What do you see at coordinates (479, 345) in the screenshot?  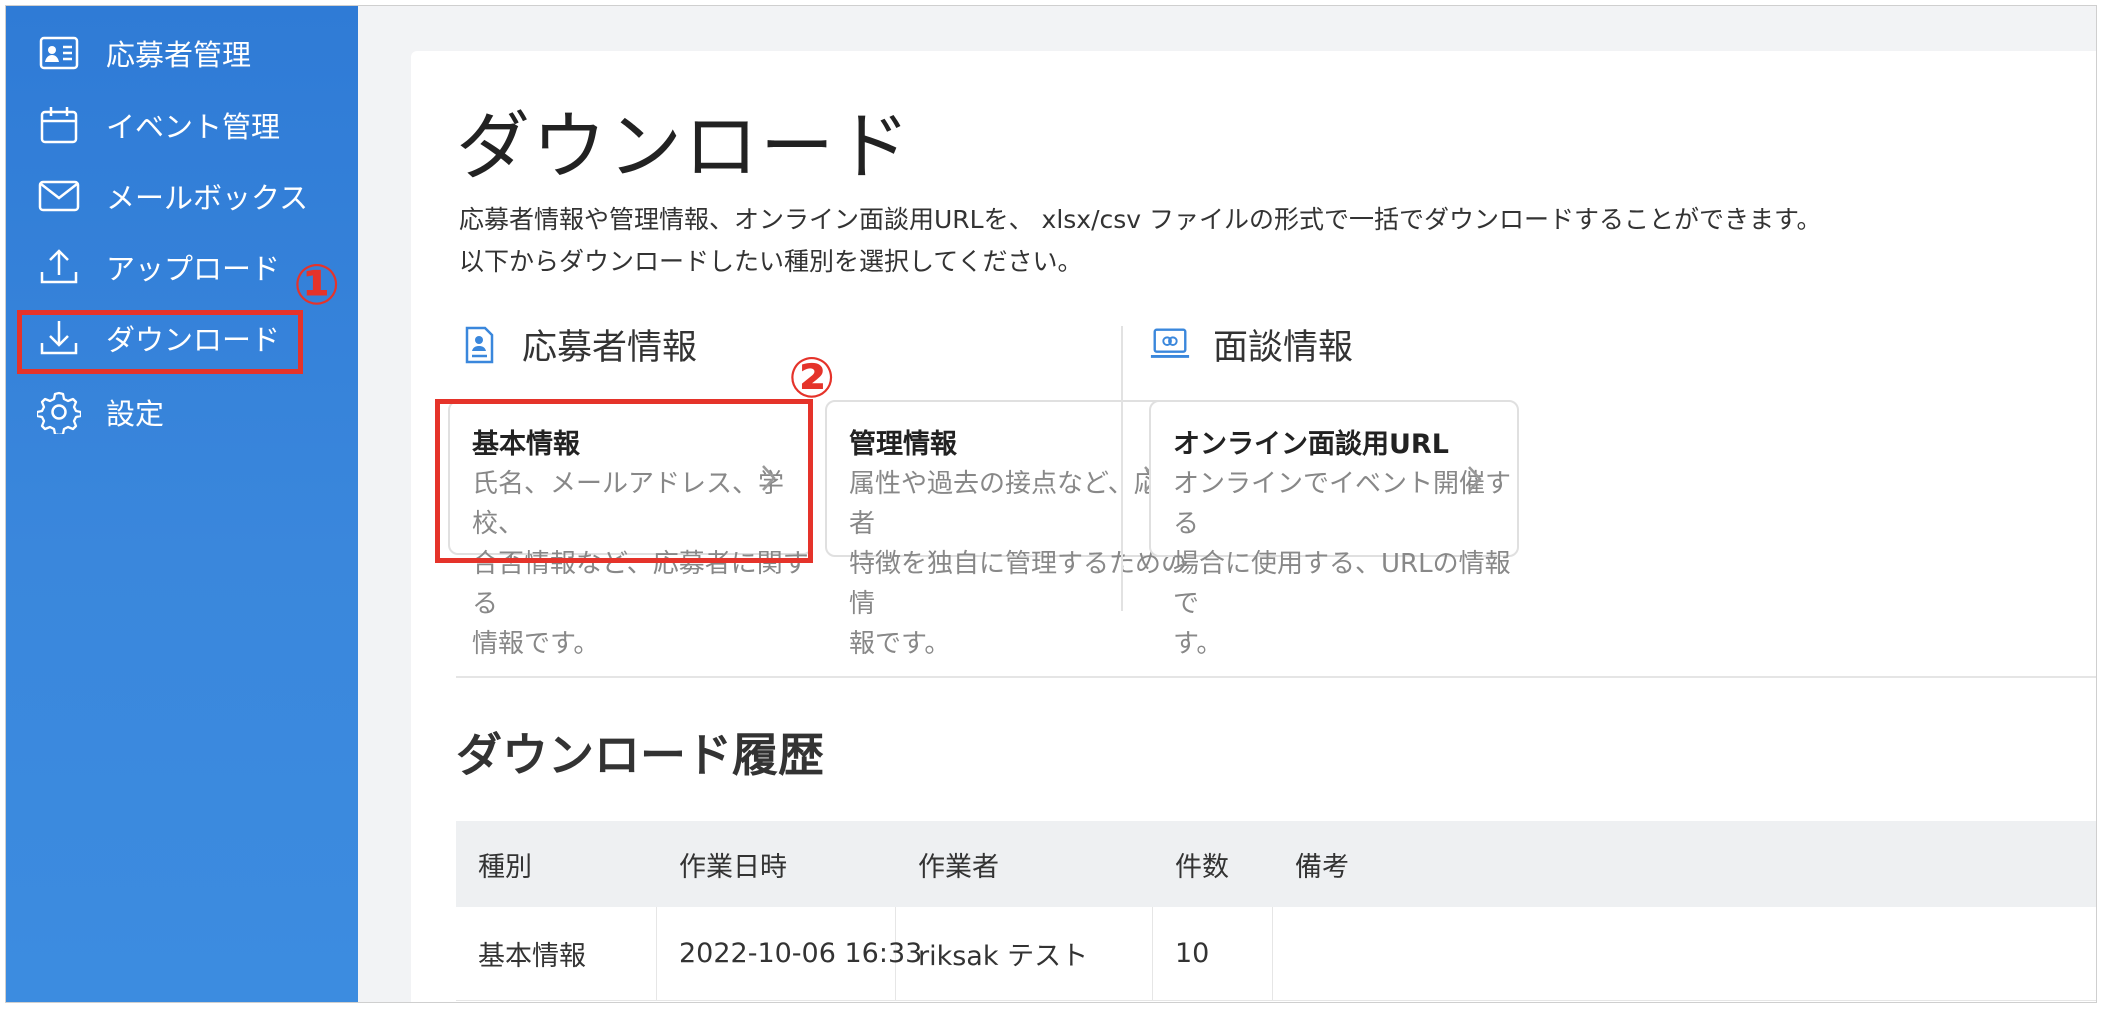 I see `document-icon` at bounding box center [479, 345].